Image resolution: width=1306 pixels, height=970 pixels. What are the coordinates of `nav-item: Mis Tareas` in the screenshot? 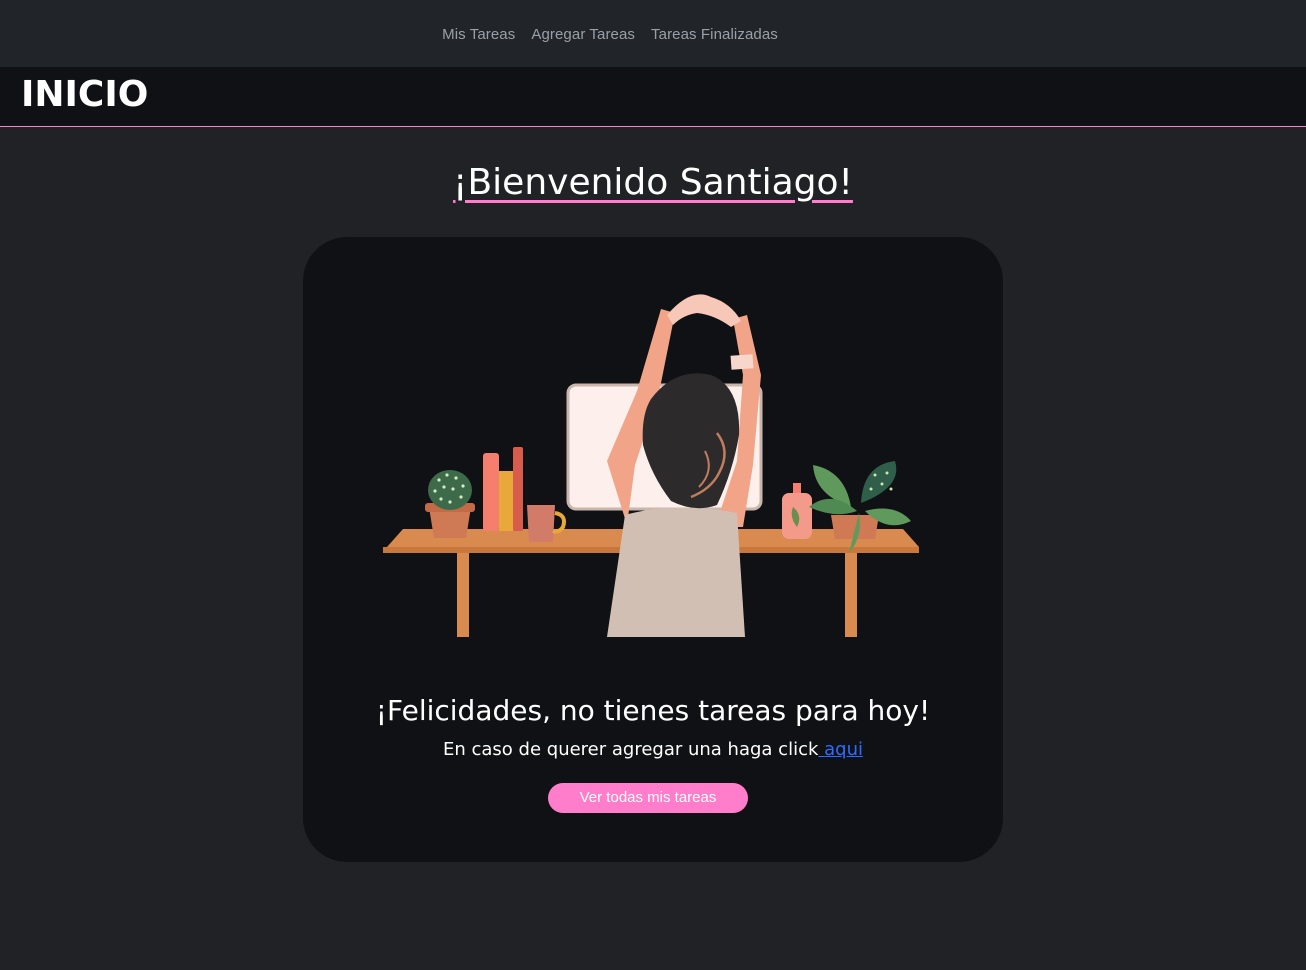 It's located at (478, 33).